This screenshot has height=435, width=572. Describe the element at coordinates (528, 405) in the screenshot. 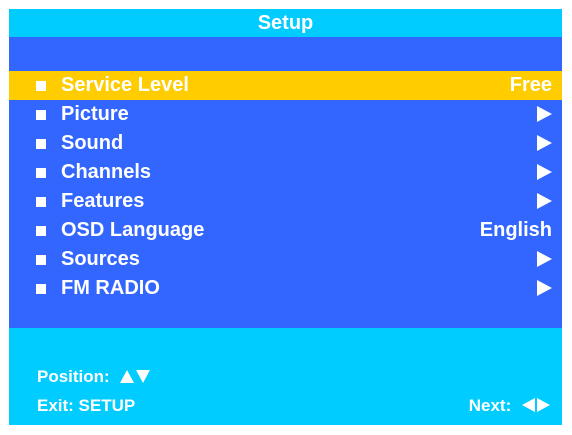

I see `left-arrow-icon` at that location.